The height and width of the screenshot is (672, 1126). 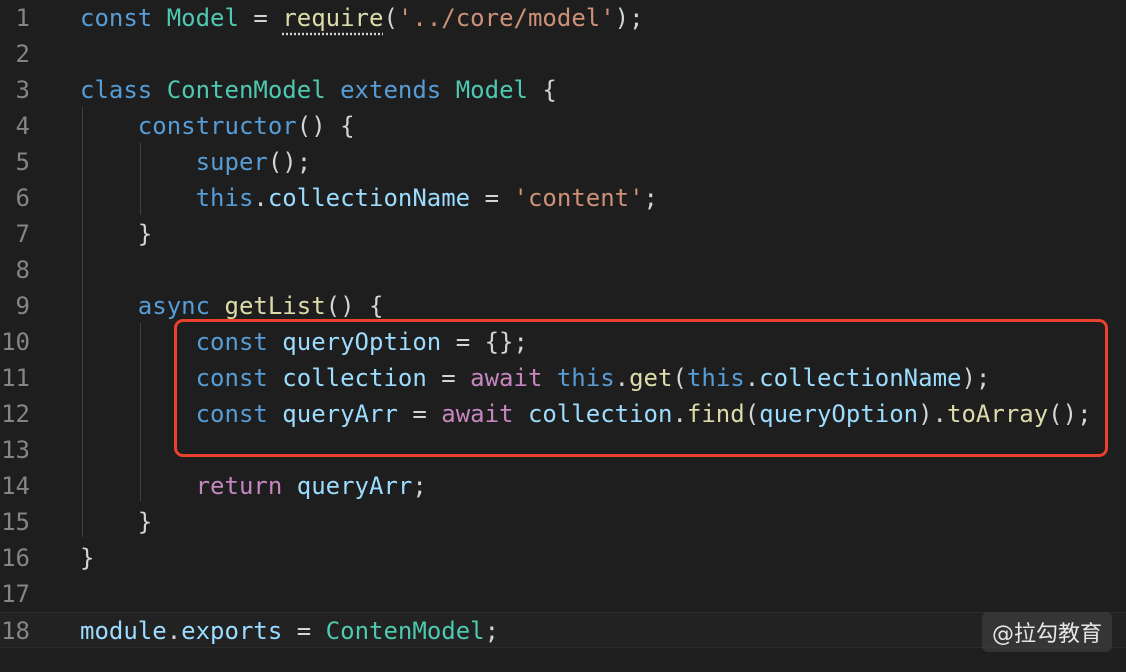 I want to click on line-code: module.exports = ContenModel;, so click(x=289, y=631).